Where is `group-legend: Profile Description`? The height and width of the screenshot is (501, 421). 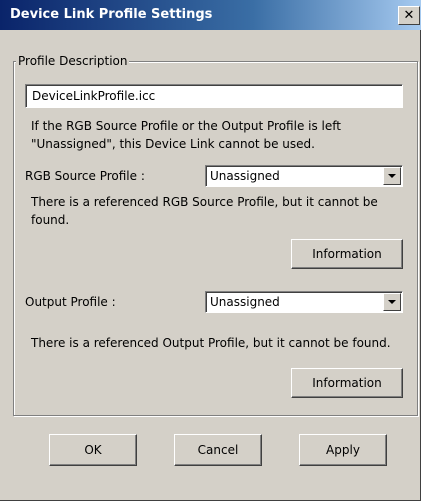
group-legend: Profile Description is located at coordinates (73, 61).